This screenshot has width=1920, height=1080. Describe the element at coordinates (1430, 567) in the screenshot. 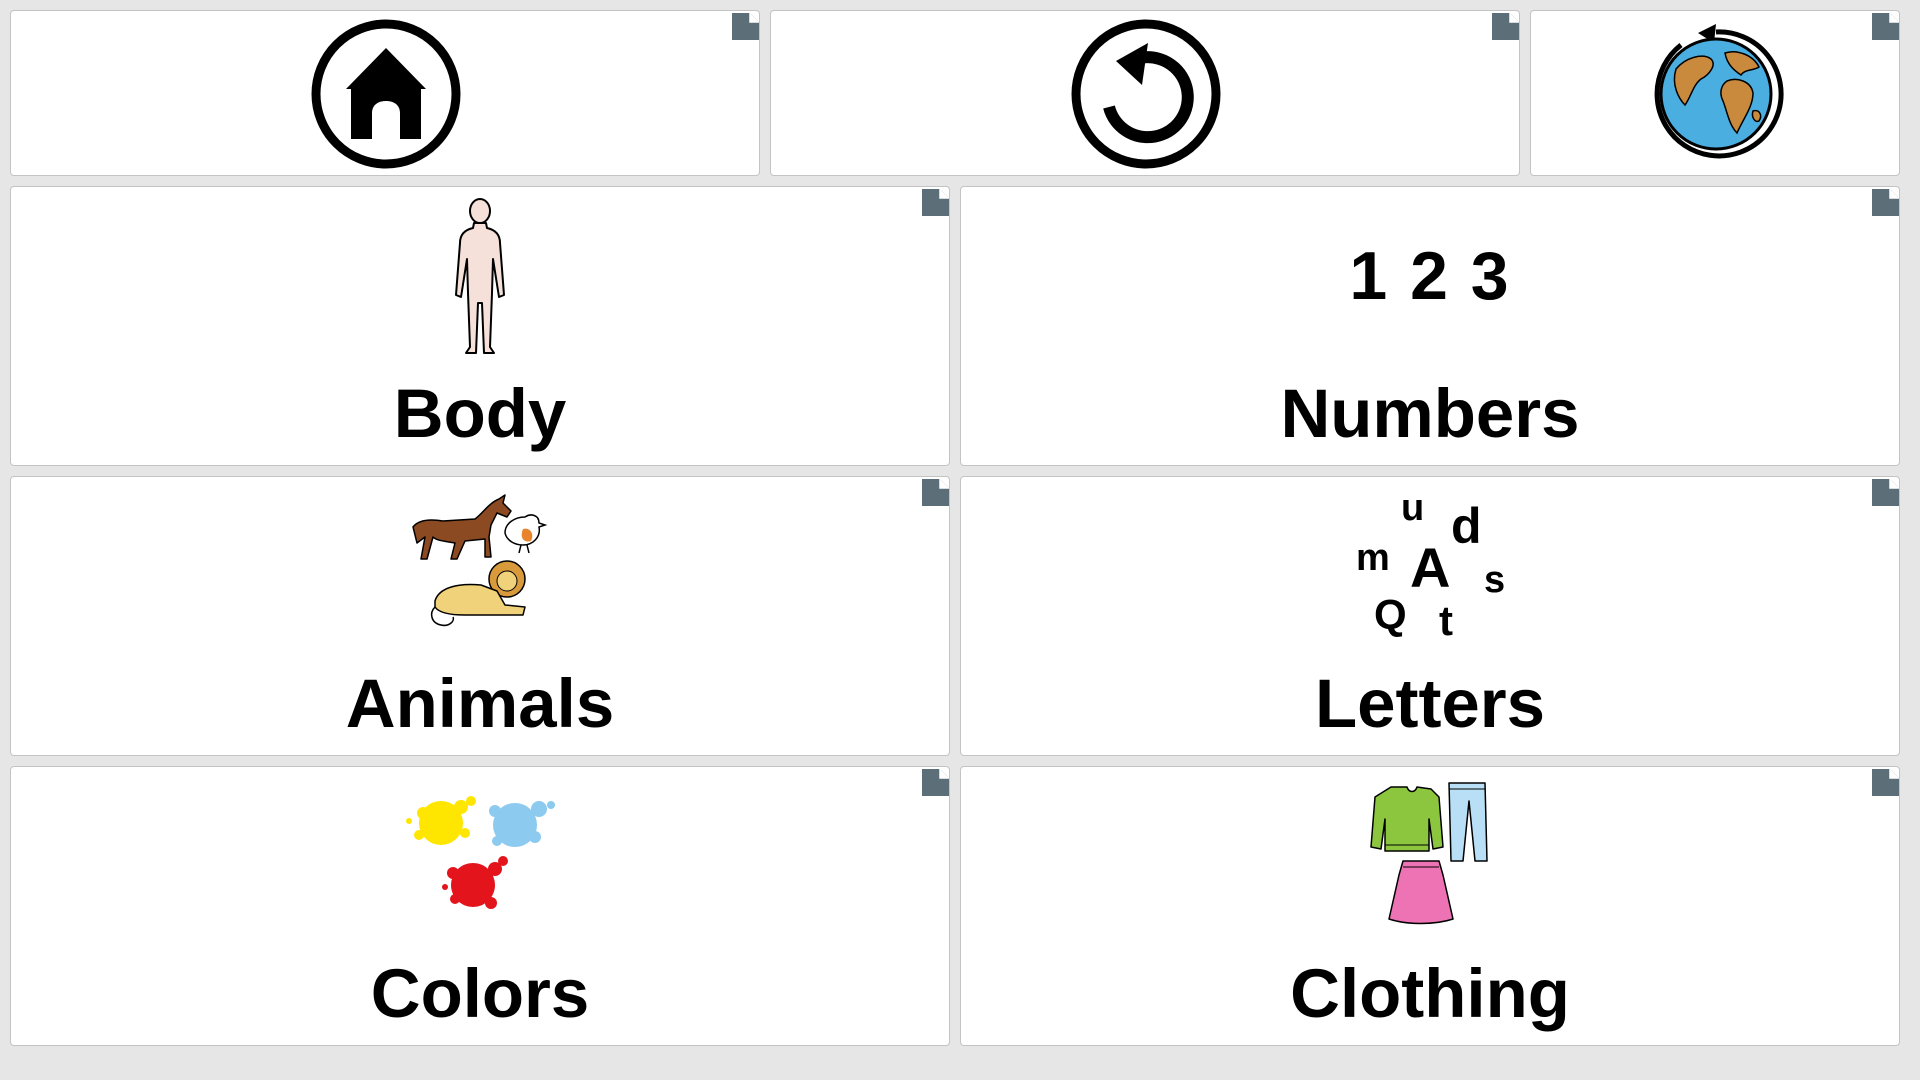

I see `letter-glyph: A` at that location.